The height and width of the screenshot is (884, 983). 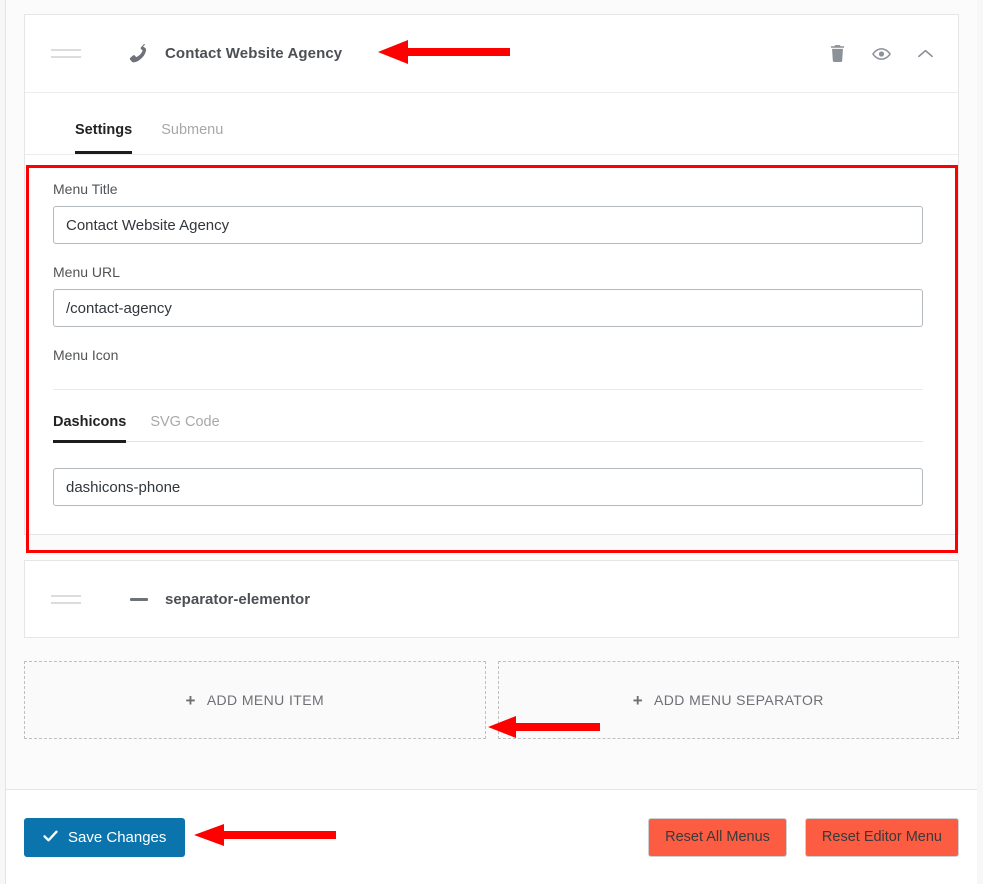 What do you see at coordinates (488, 308) in the screenshot?
I see `menu-url-input` at bounding box center [488, 308].